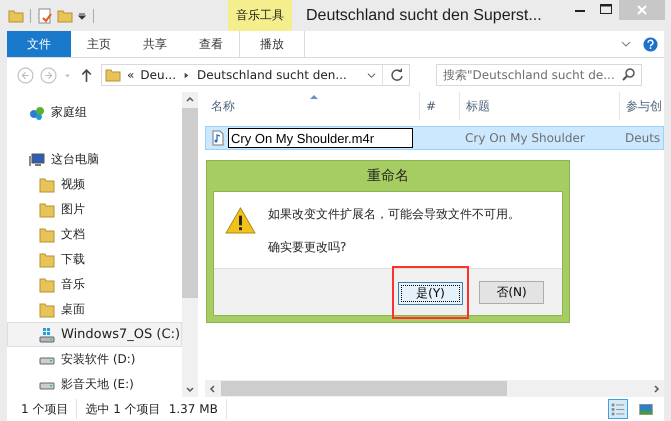 This screenshot has height=421, width=671. Describe the element at coordinates (82, 15) in the screenshot. I see `dropdown-icon` at that location.